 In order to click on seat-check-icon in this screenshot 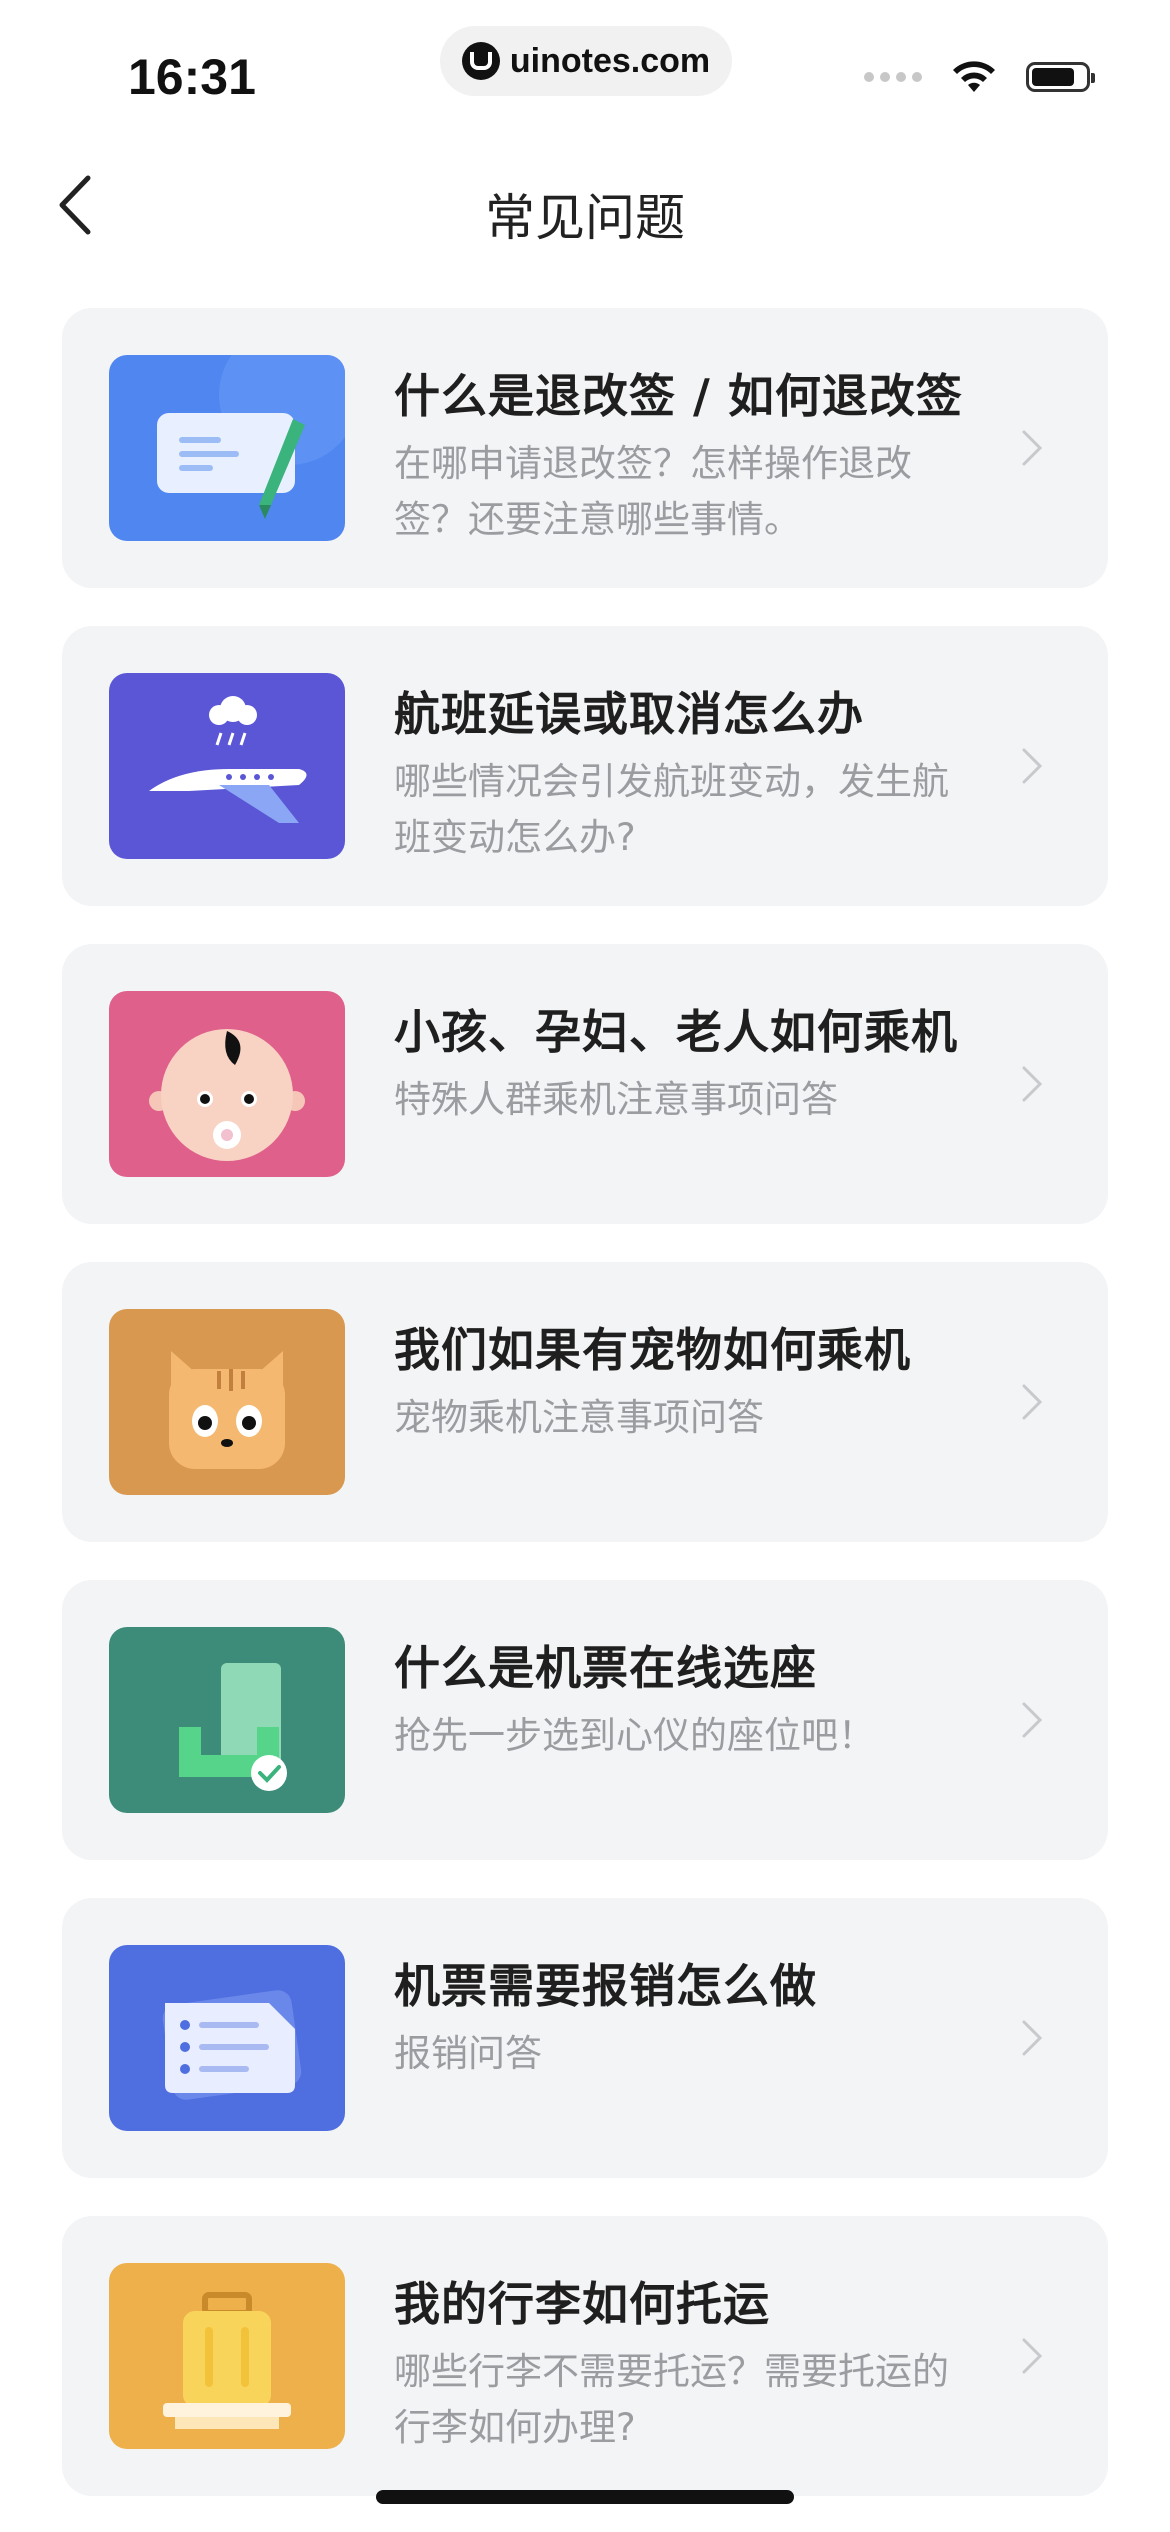, I will do `click(227, 1720)`.